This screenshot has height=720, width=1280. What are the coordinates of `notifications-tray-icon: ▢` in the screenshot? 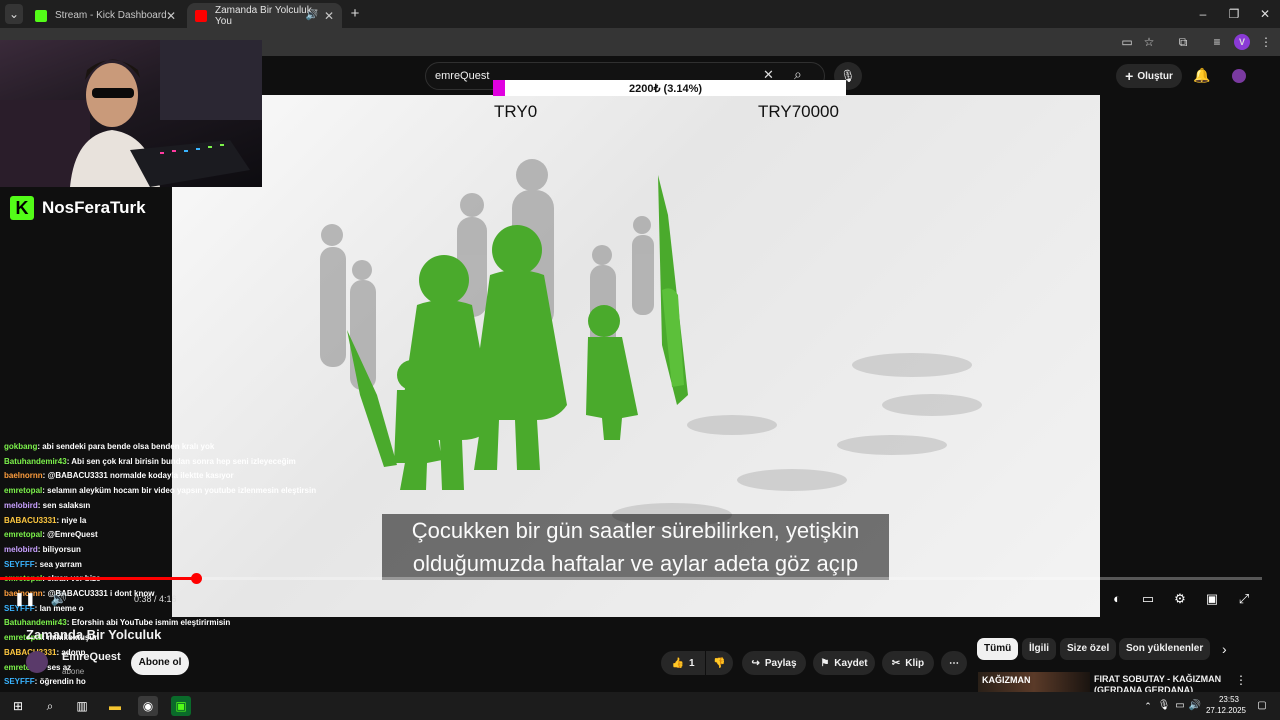 It's located at (1262, 706).